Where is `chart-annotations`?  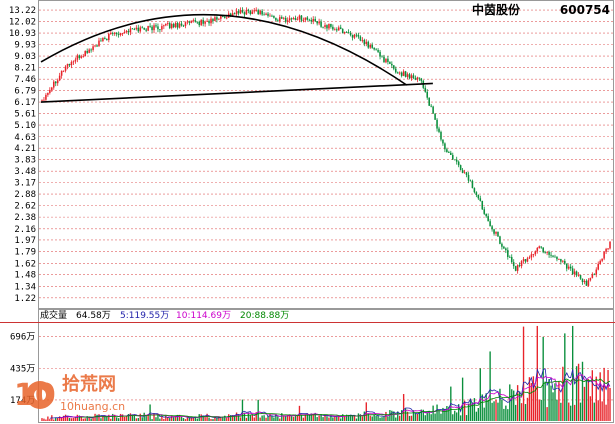
chart-annotations is located at coordinates (236, 58).